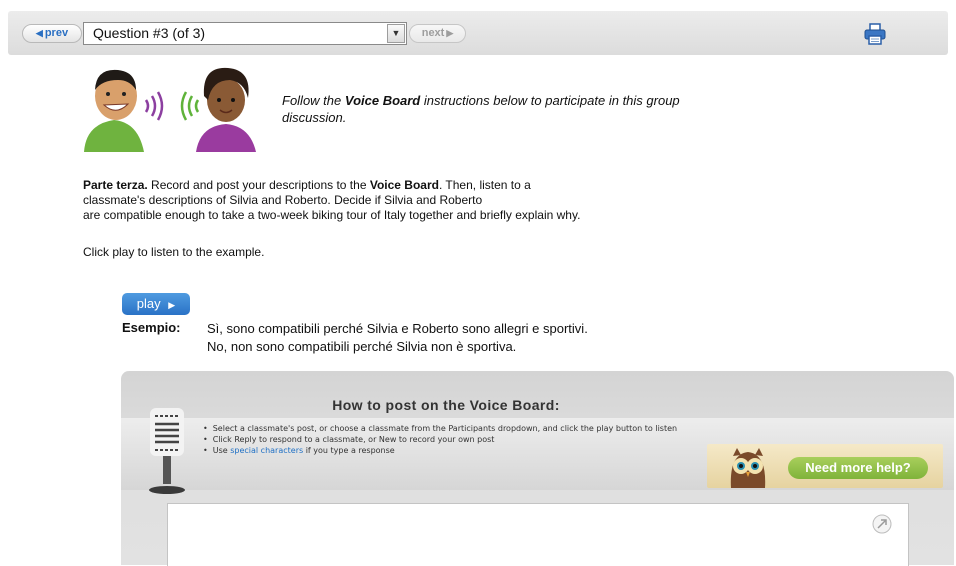  Describe the element at coordinates (167, 453) in the screenshot. I see `microphone-icon` at that location.